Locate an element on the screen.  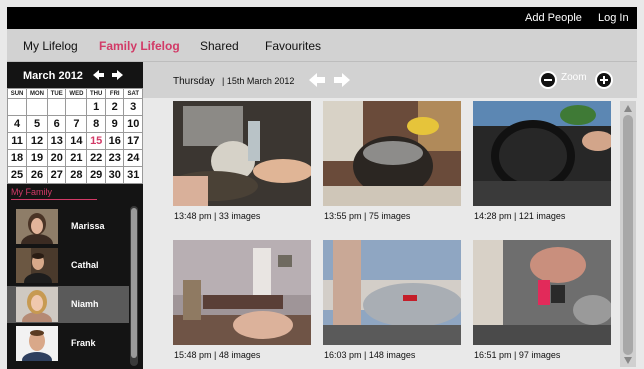
calendar-header: March 2012 is located at coordinates (75, 75).